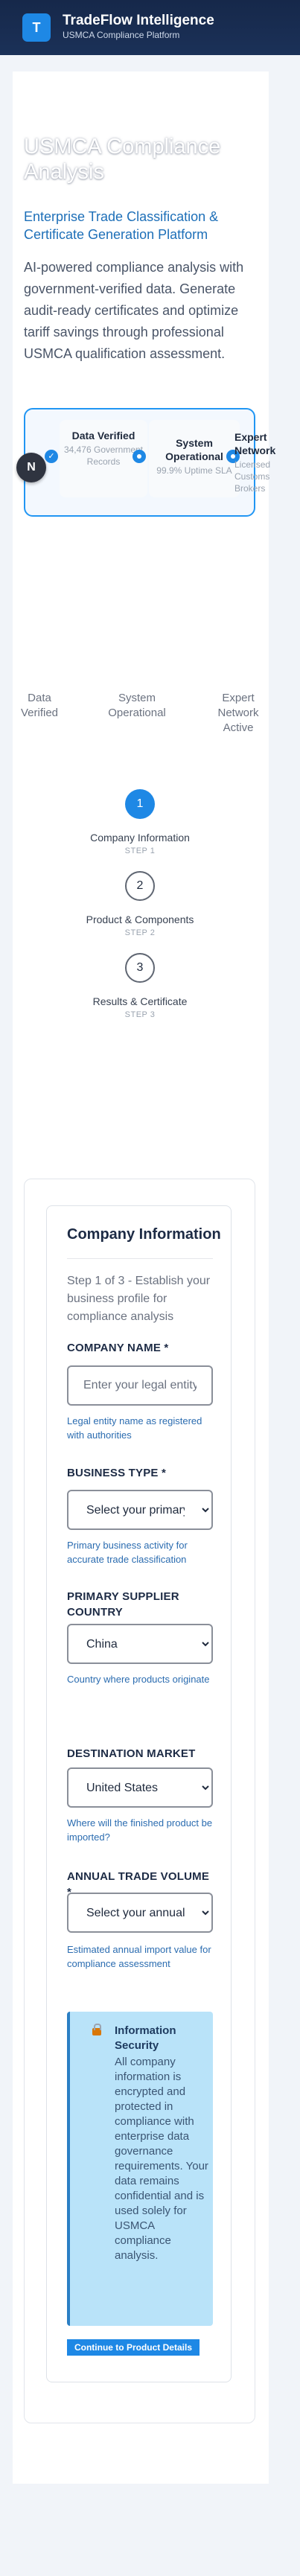 The height and width of the screenshot is (2576, 300). I want to click on status-dot-icon, so click(139, 456).